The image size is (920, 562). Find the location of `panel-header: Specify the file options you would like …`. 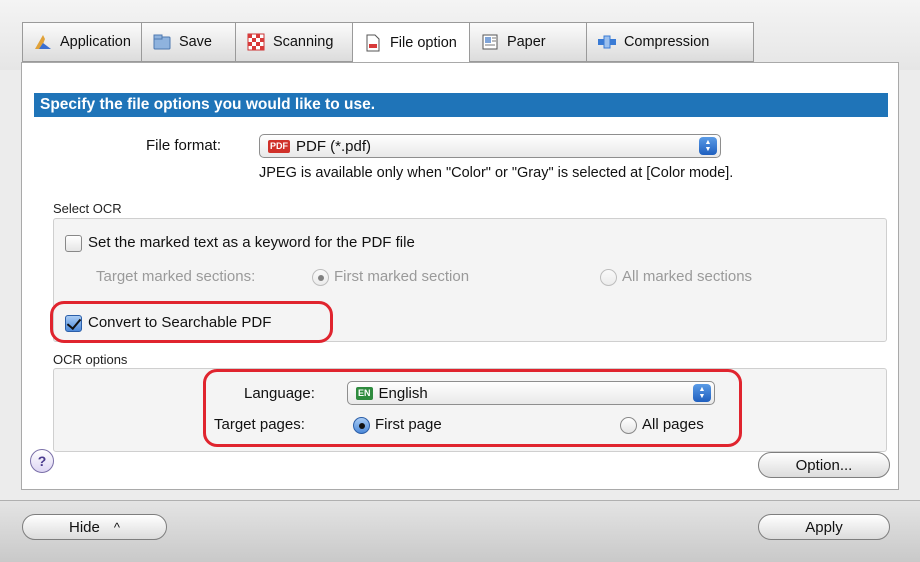

panel-header: Specify the file options you would like … is located at coordinates (461, 105).